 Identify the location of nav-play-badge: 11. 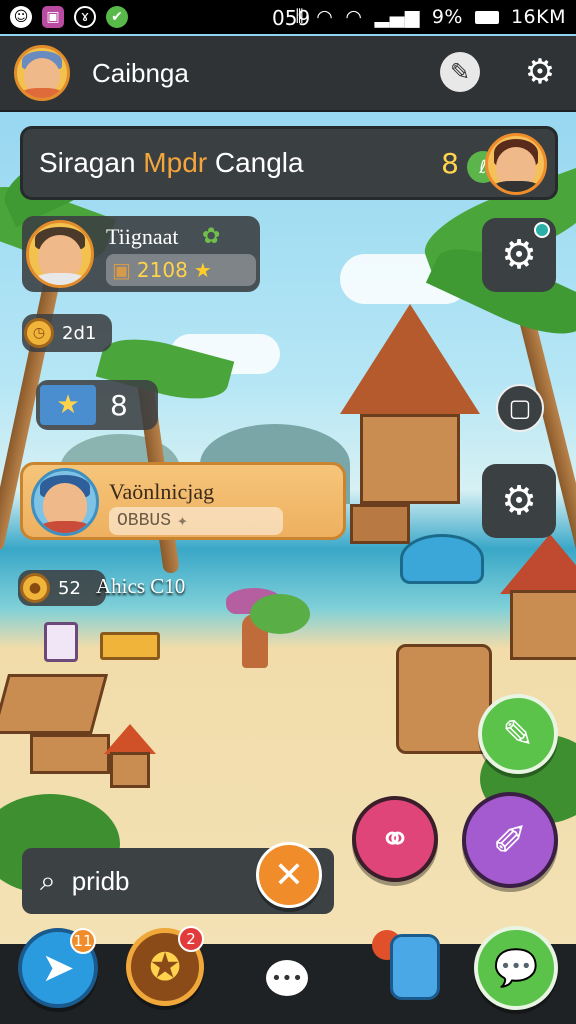
(83, 941).